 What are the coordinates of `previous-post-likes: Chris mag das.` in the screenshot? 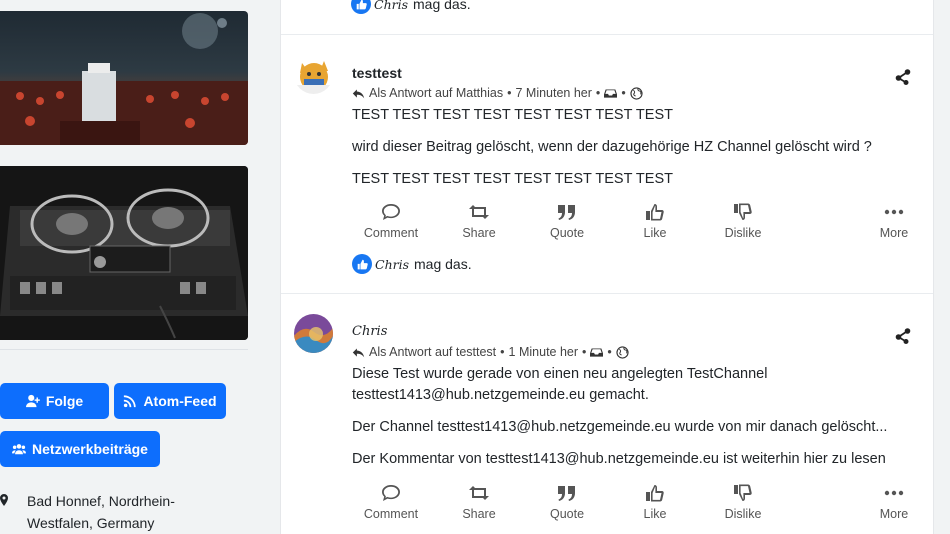 It's located at (411, 7).